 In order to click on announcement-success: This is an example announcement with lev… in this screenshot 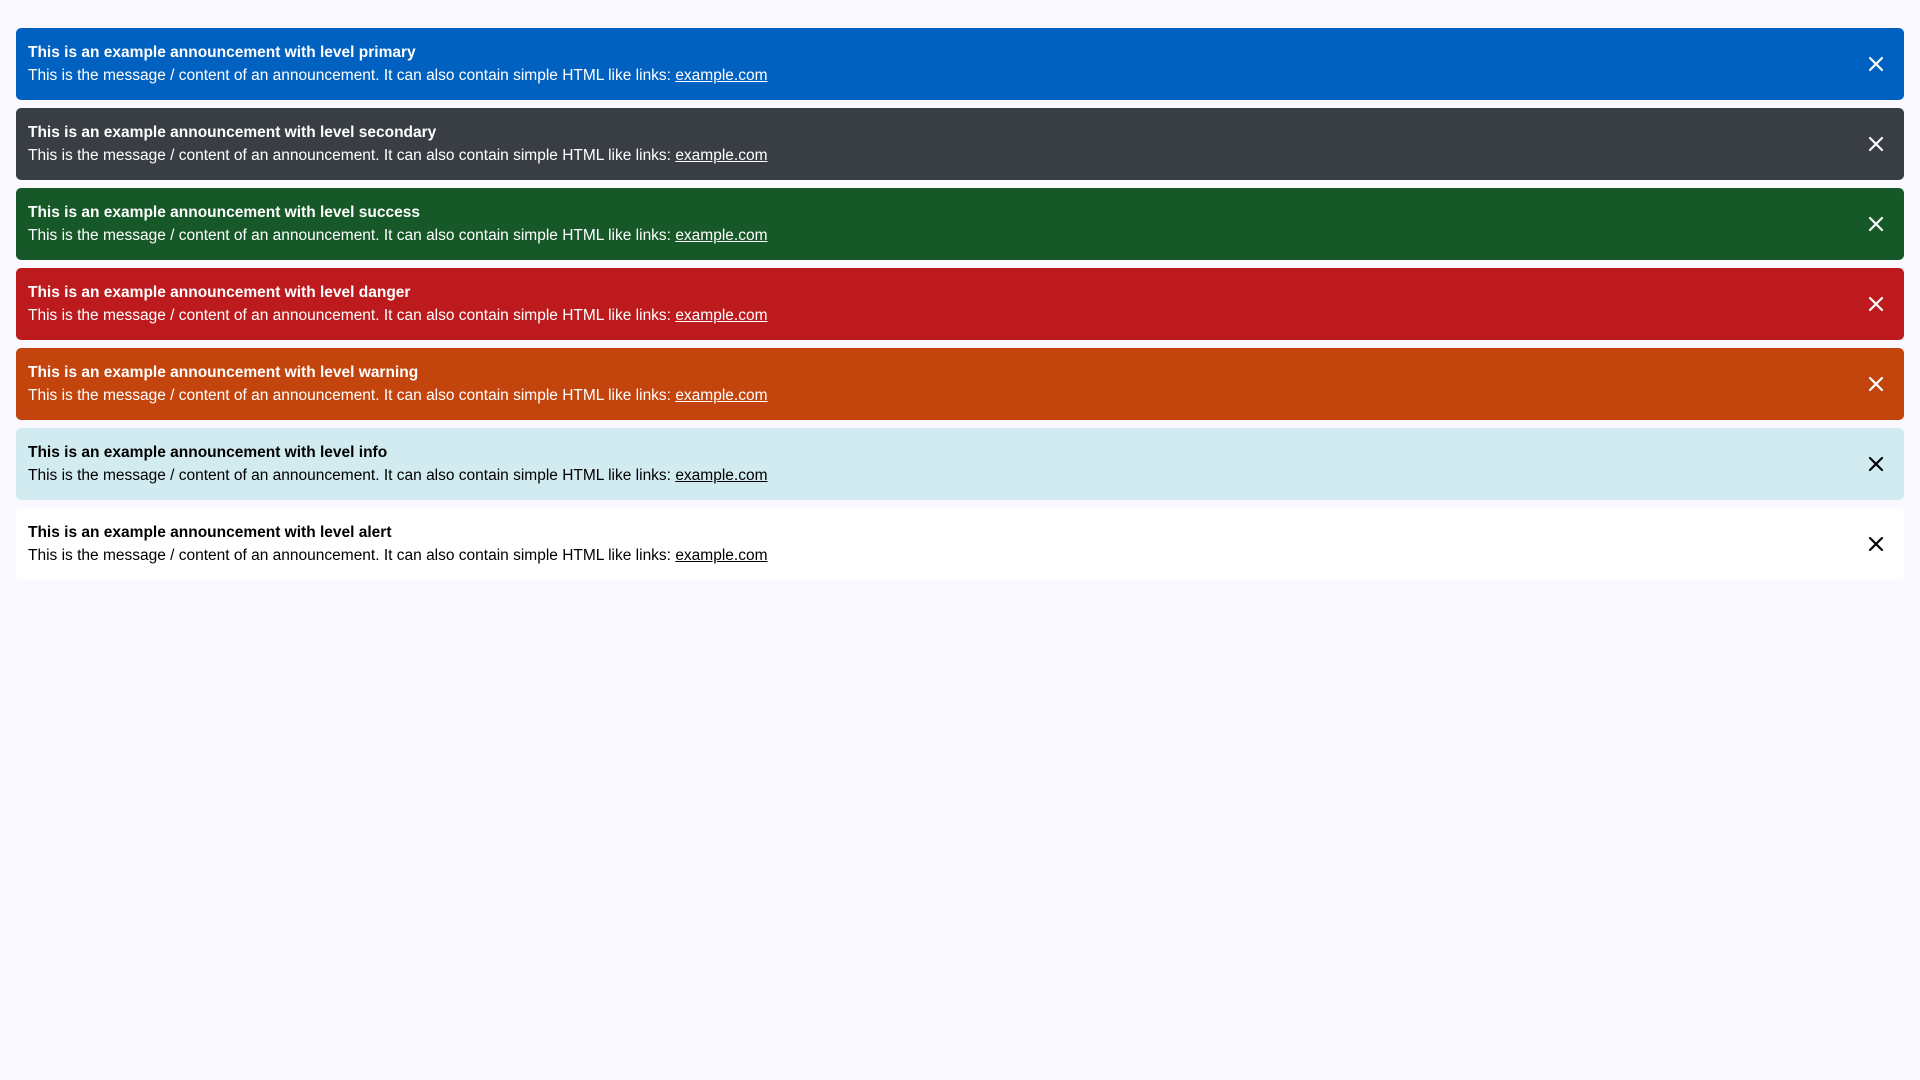, I will do `click(960, 224)`.